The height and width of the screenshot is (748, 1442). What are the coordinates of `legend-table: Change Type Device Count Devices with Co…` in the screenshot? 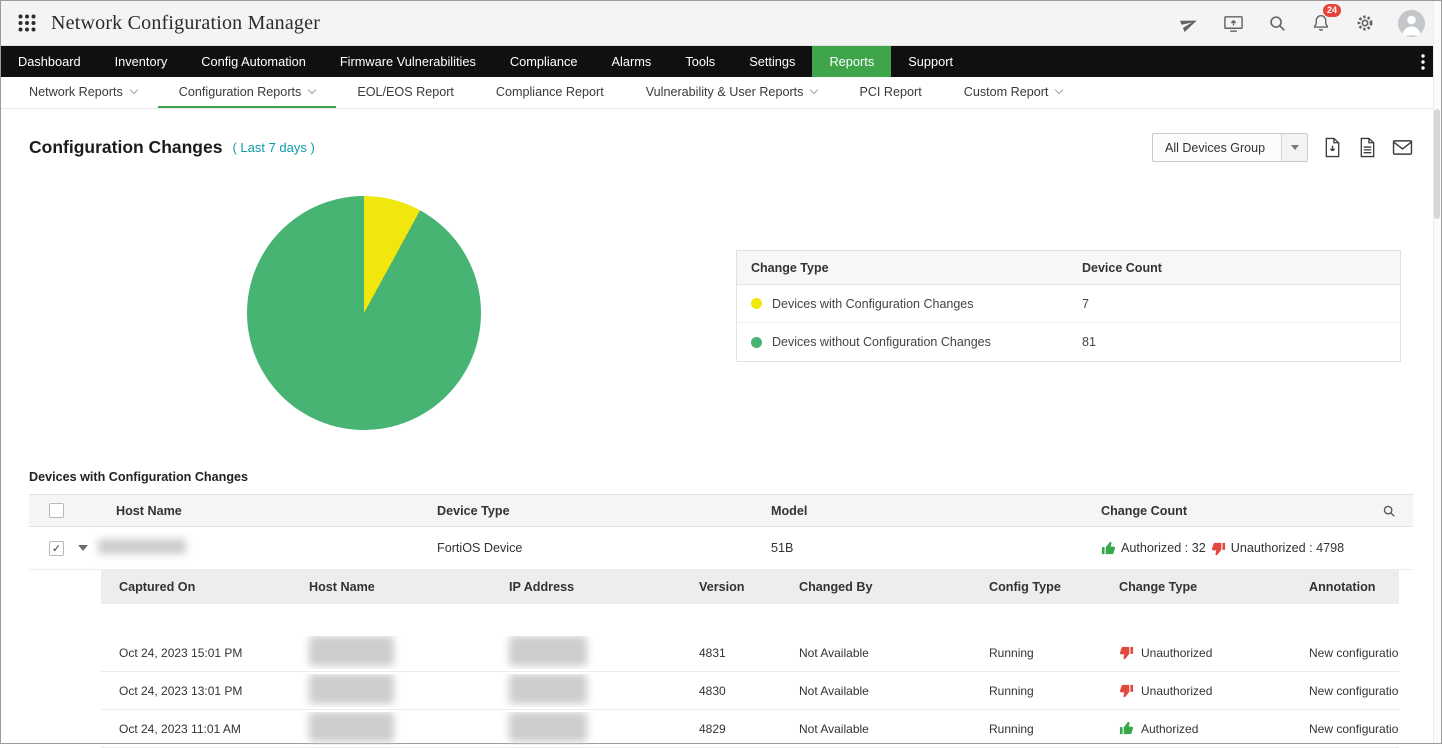 It's located at (1068, 306).